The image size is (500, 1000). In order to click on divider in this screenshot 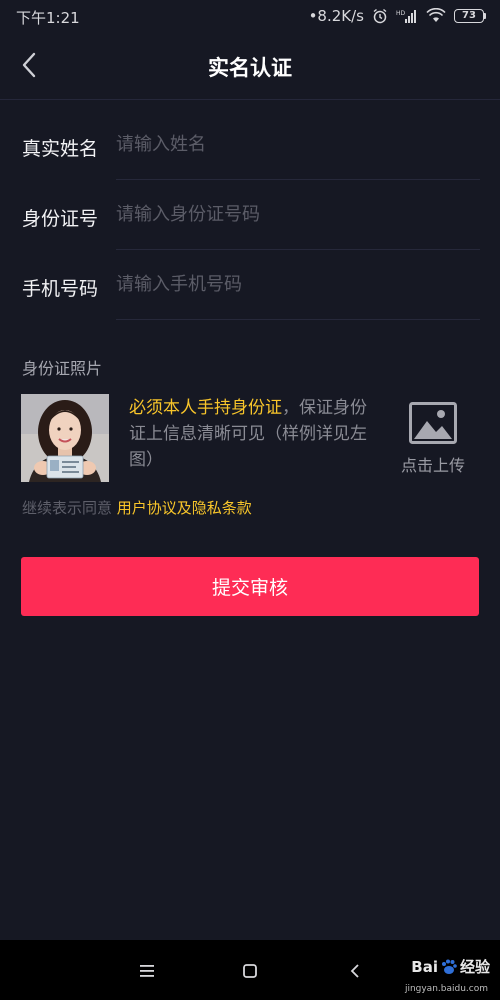, I will do `click(298, 319)`.